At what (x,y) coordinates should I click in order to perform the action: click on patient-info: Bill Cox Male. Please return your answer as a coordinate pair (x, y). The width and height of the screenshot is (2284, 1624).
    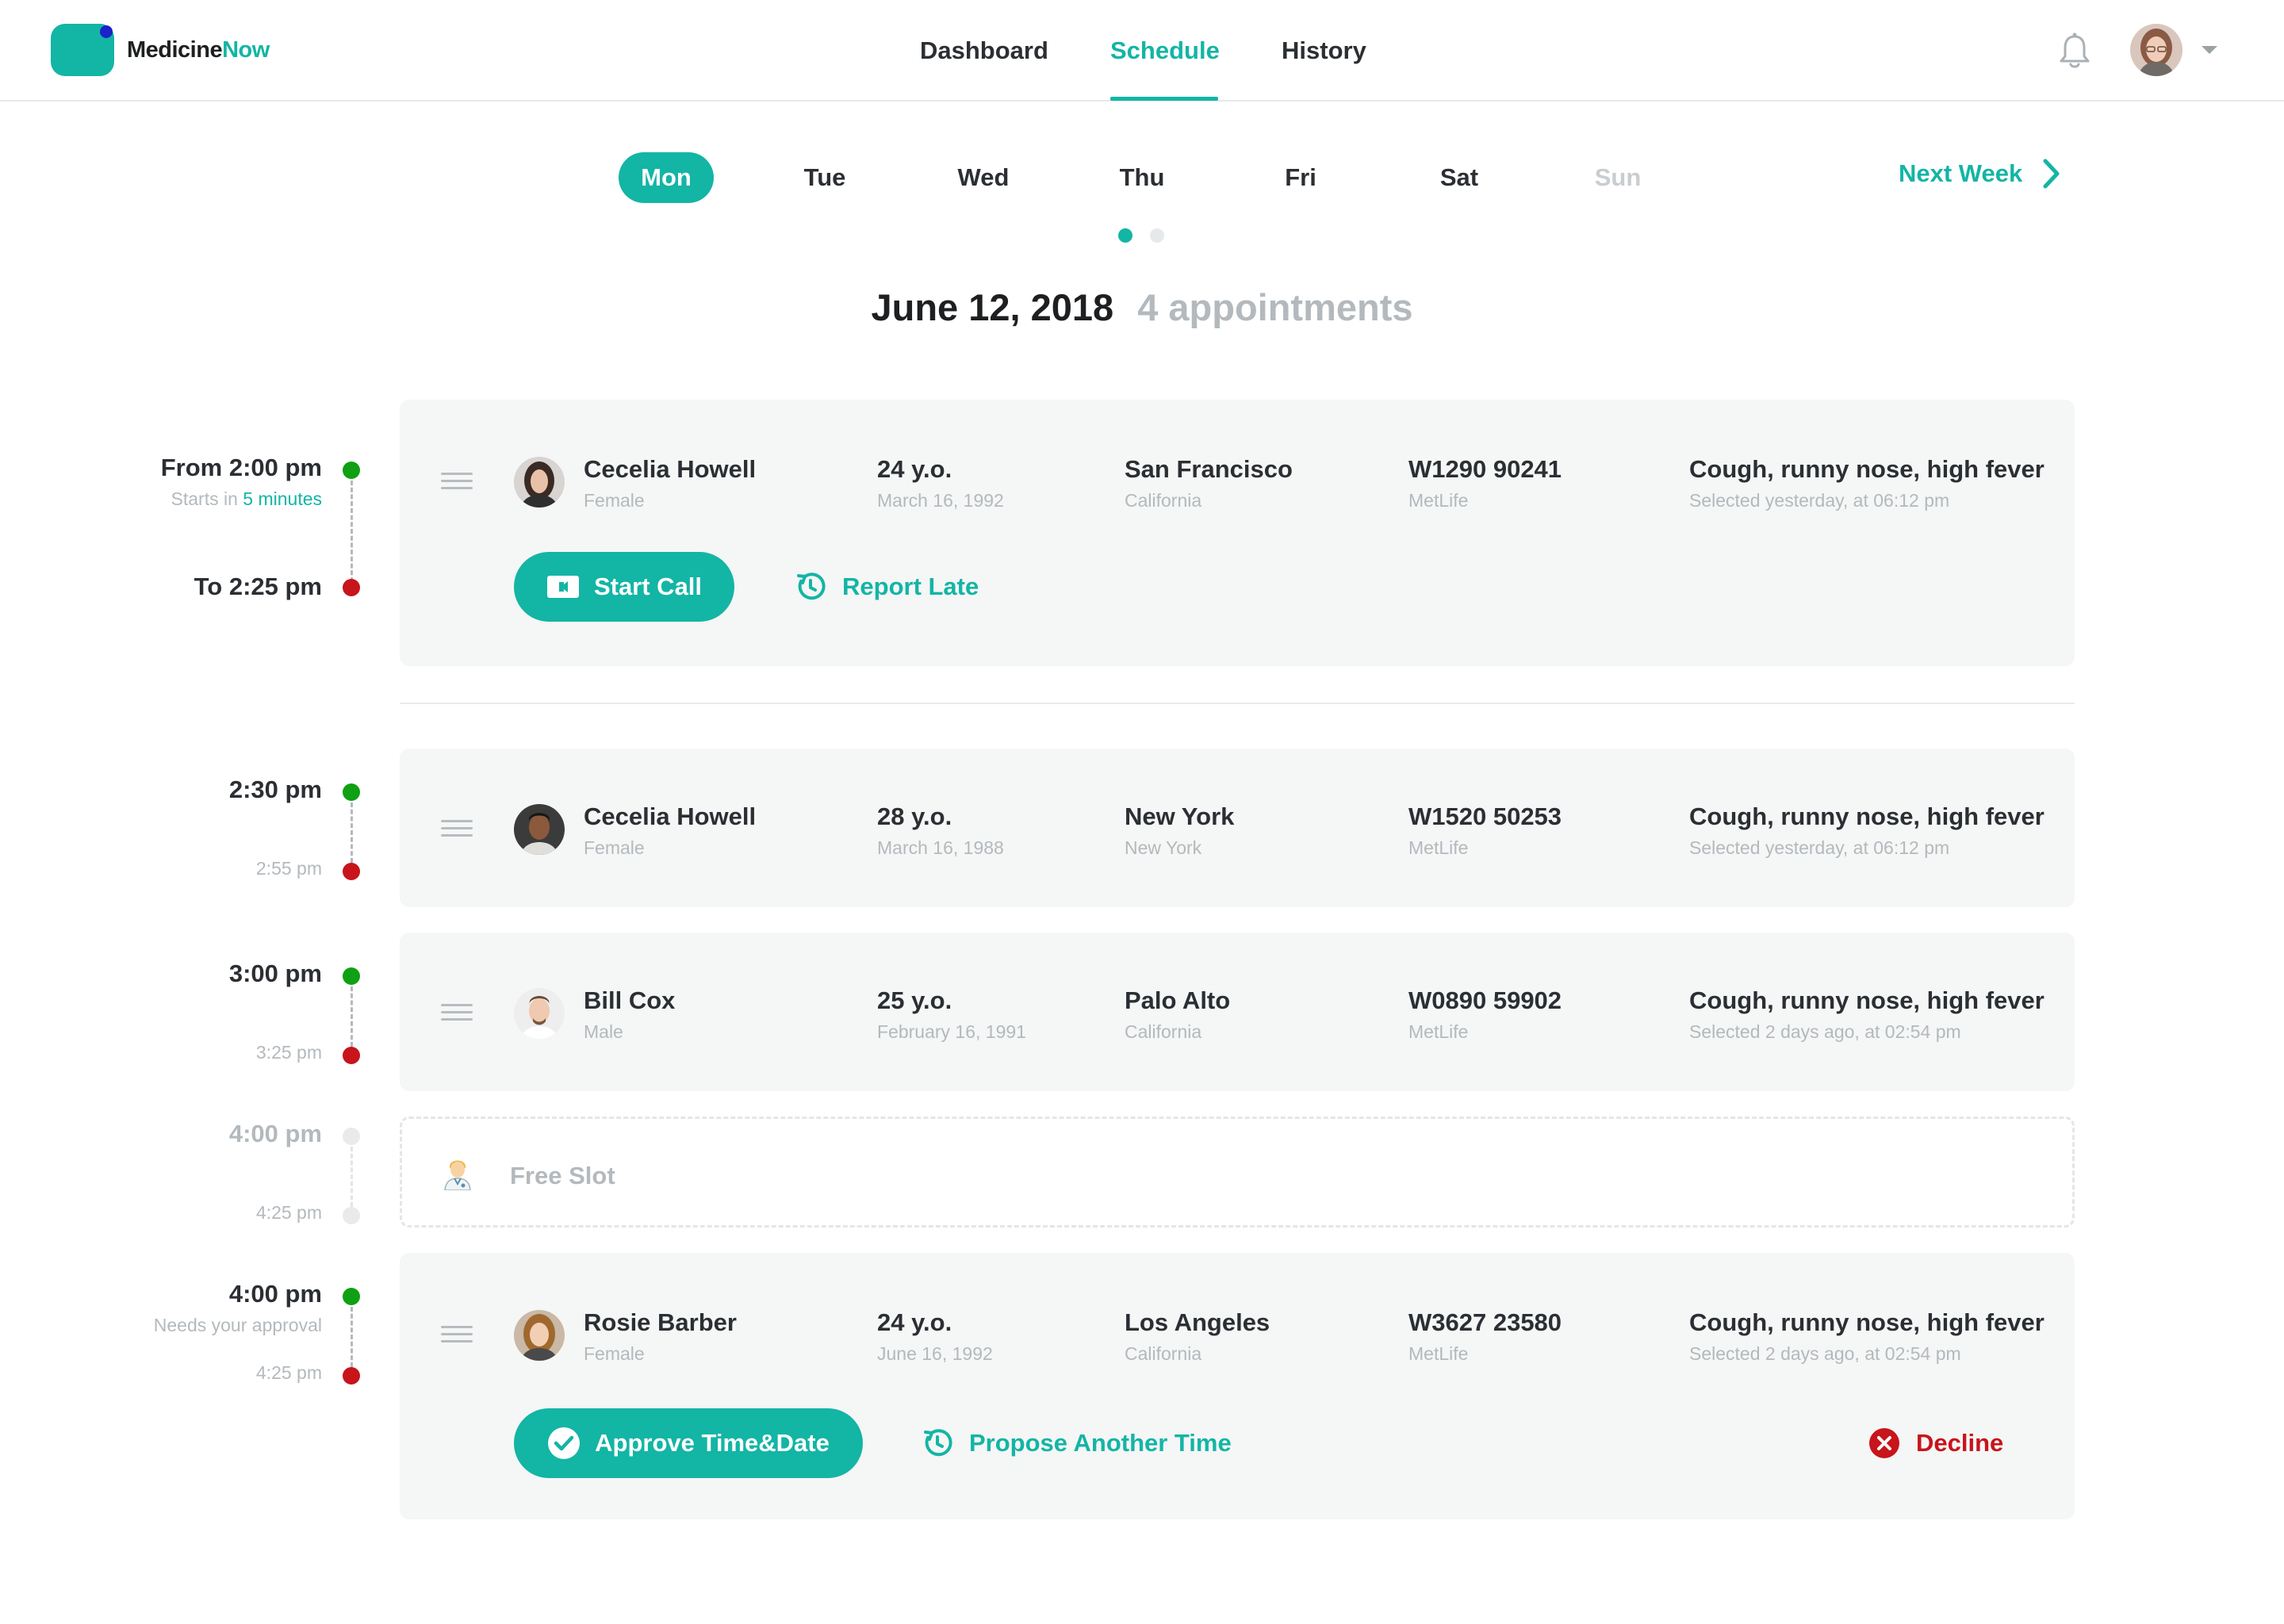
    Looking at the image, I should click on (629, 1014).